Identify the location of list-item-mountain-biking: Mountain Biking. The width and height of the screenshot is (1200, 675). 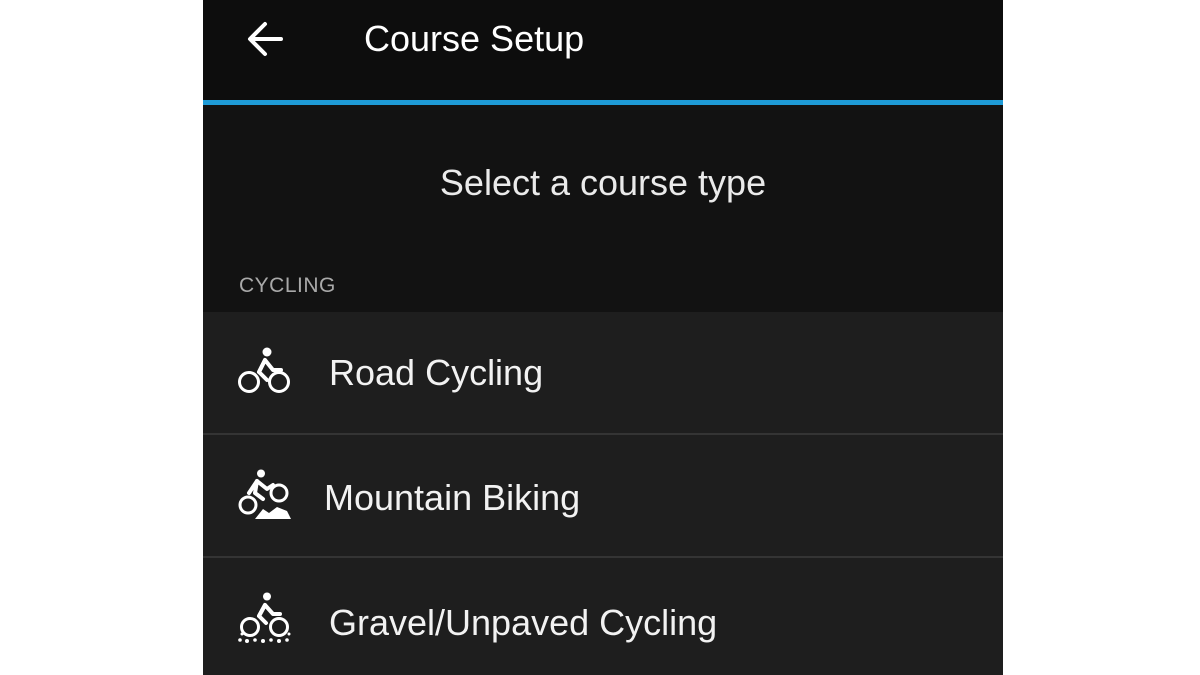
(603, 496).